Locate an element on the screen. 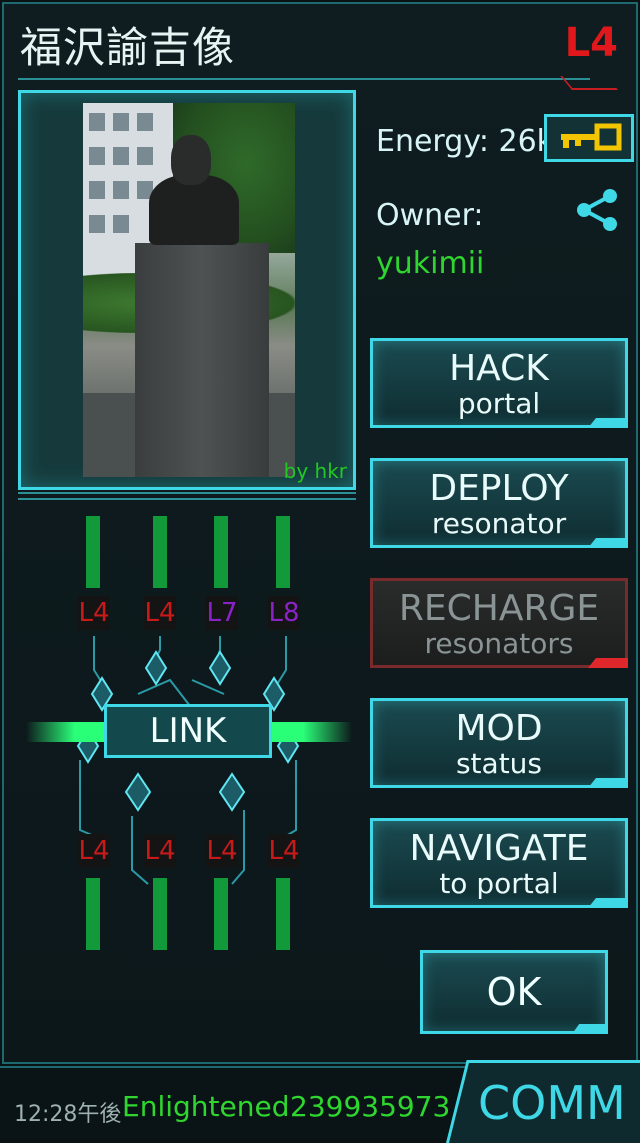 This screenshot has height=1143, width=640. mod-status-button: MOD status is located at coordinates (499, 743).